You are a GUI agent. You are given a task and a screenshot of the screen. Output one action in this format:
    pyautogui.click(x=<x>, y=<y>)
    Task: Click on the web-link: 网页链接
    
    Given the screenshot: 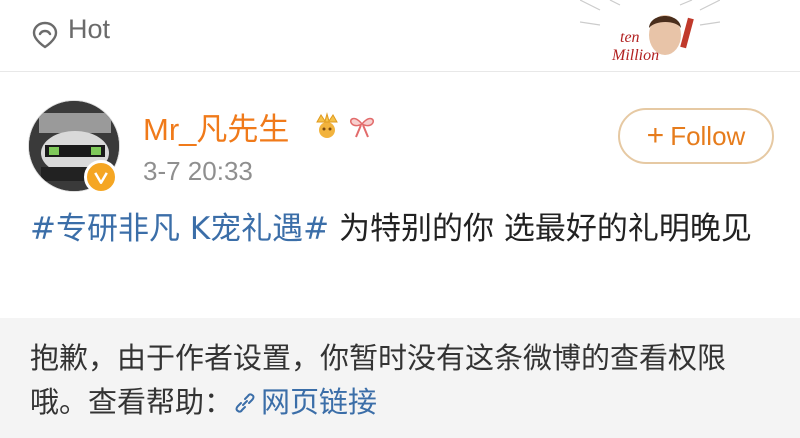 What is the action you would take?
    pyautogui.click(x=305, y=402)
    